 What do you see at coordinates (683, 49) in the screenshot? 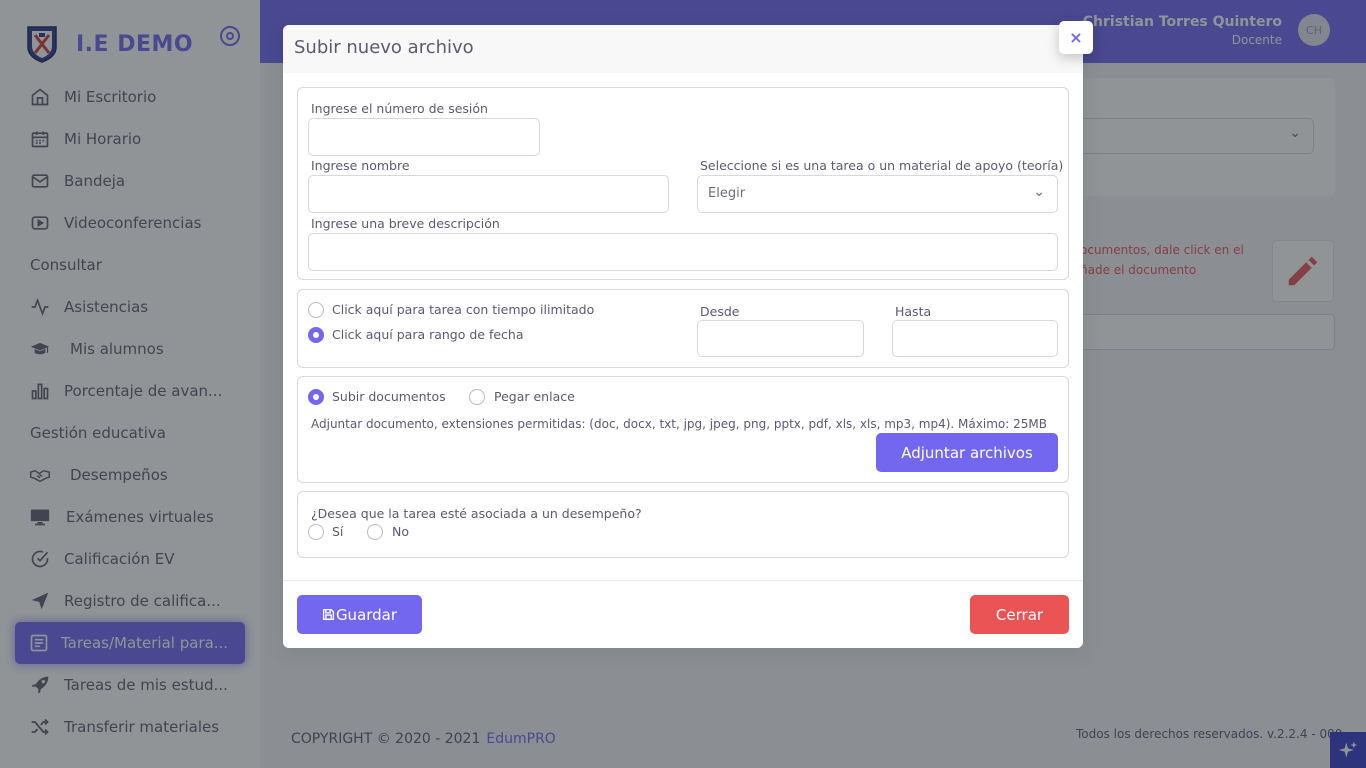
I see `modal-header: Subir nuevo archivo` at bounding box center [683, 49].